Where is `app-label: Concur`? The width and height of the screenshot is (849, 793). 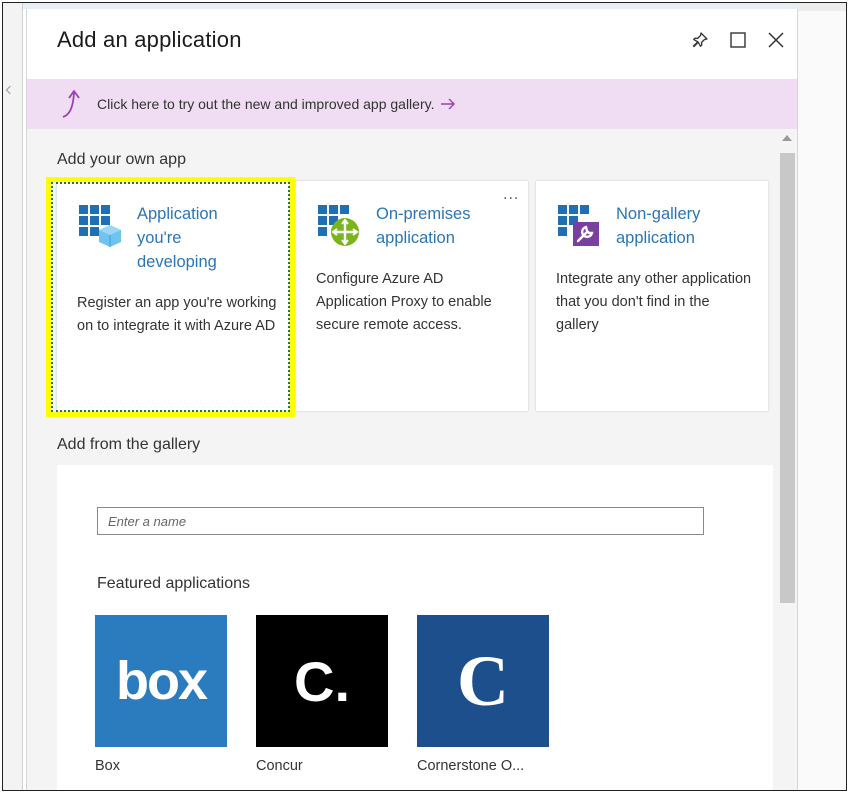
app-label: Concur is located at coordinates (279, 766).